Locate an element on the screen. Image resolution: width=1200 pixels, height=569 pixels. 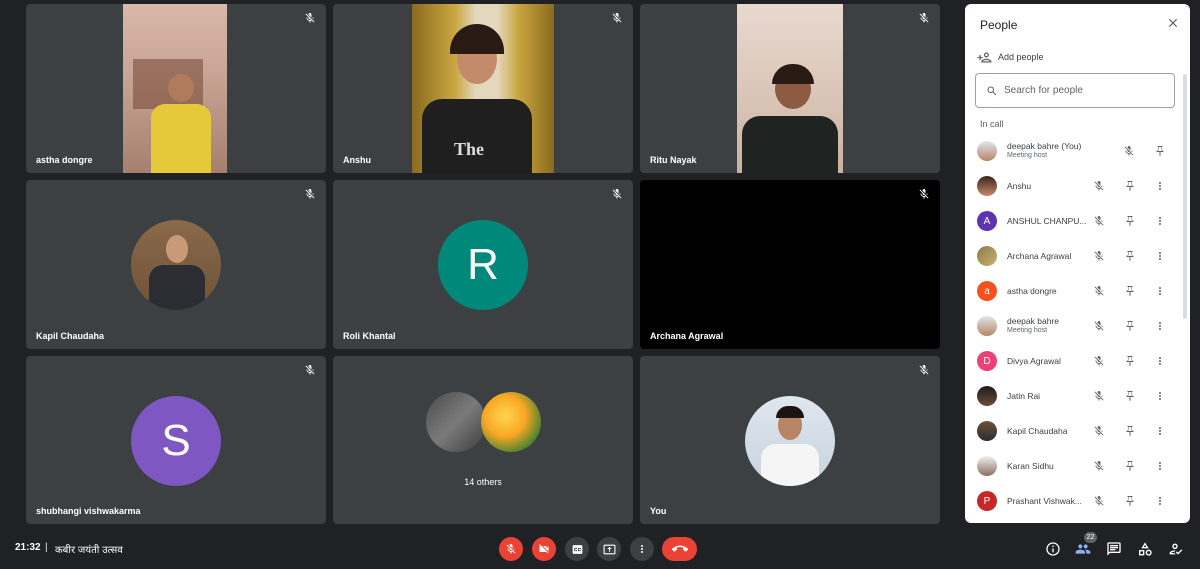
video-tile-astha-dongre: astha dongre is located at coordinates (176, 88).